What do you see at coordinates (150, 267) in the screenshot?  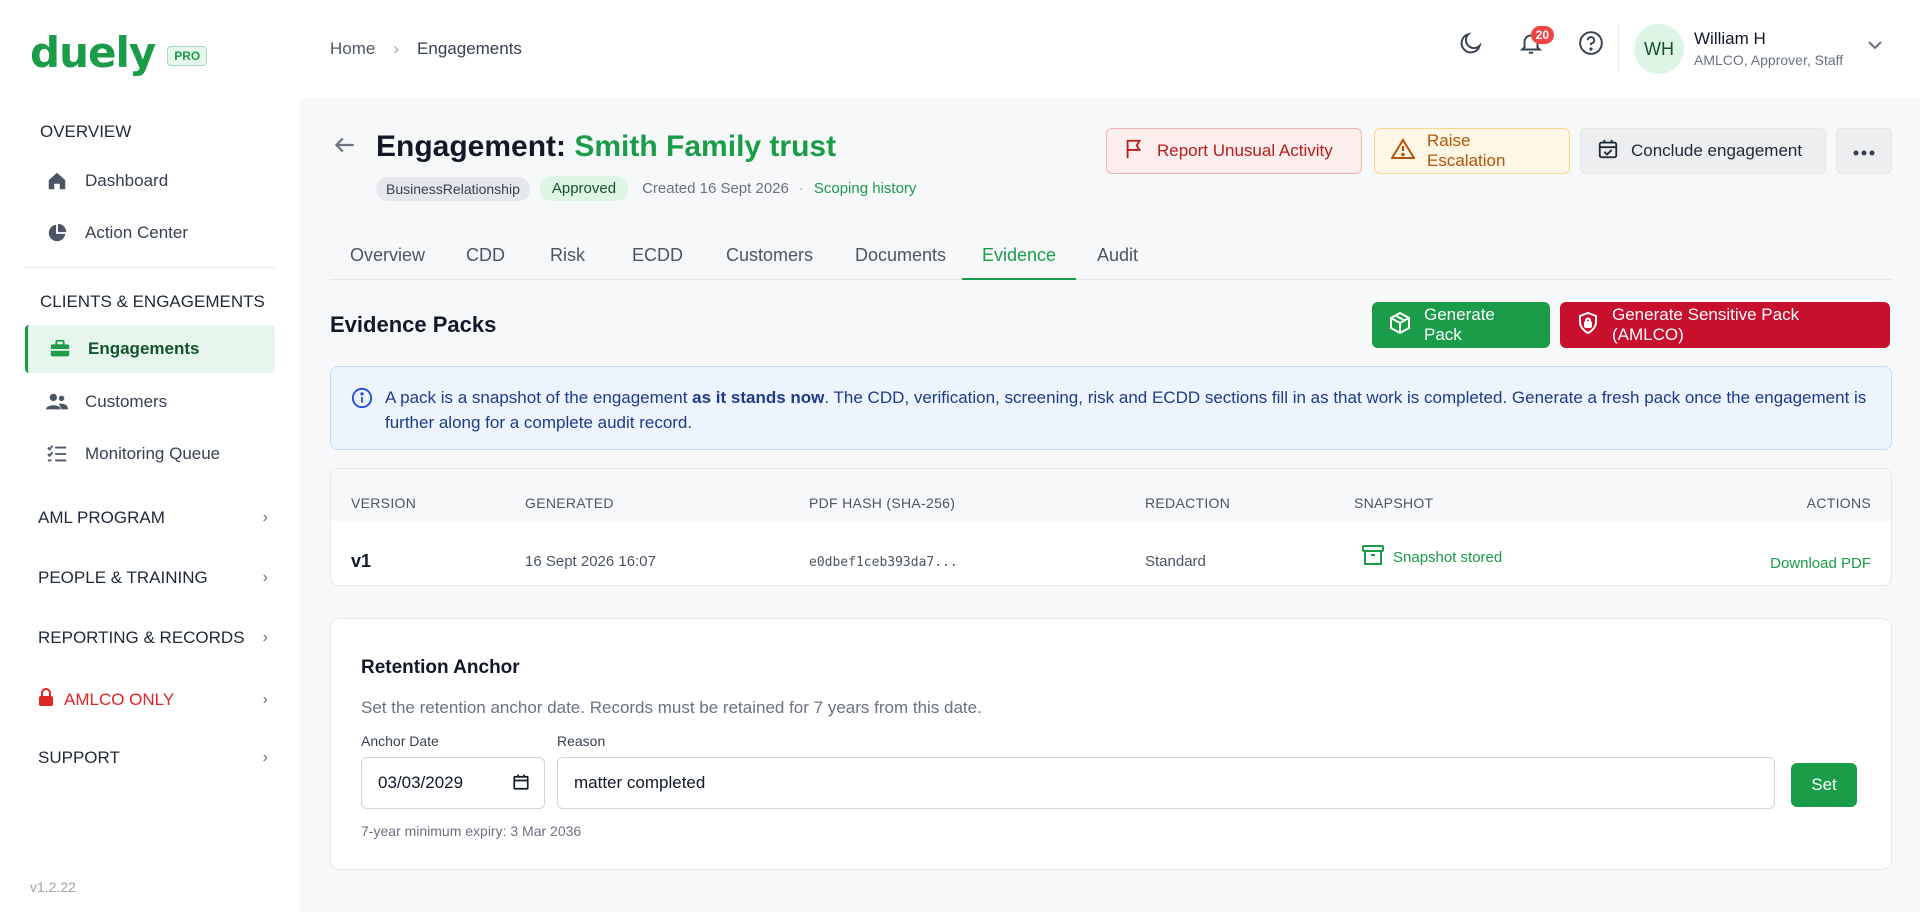 I see `nav-divider` at bounding box center [150, 267].